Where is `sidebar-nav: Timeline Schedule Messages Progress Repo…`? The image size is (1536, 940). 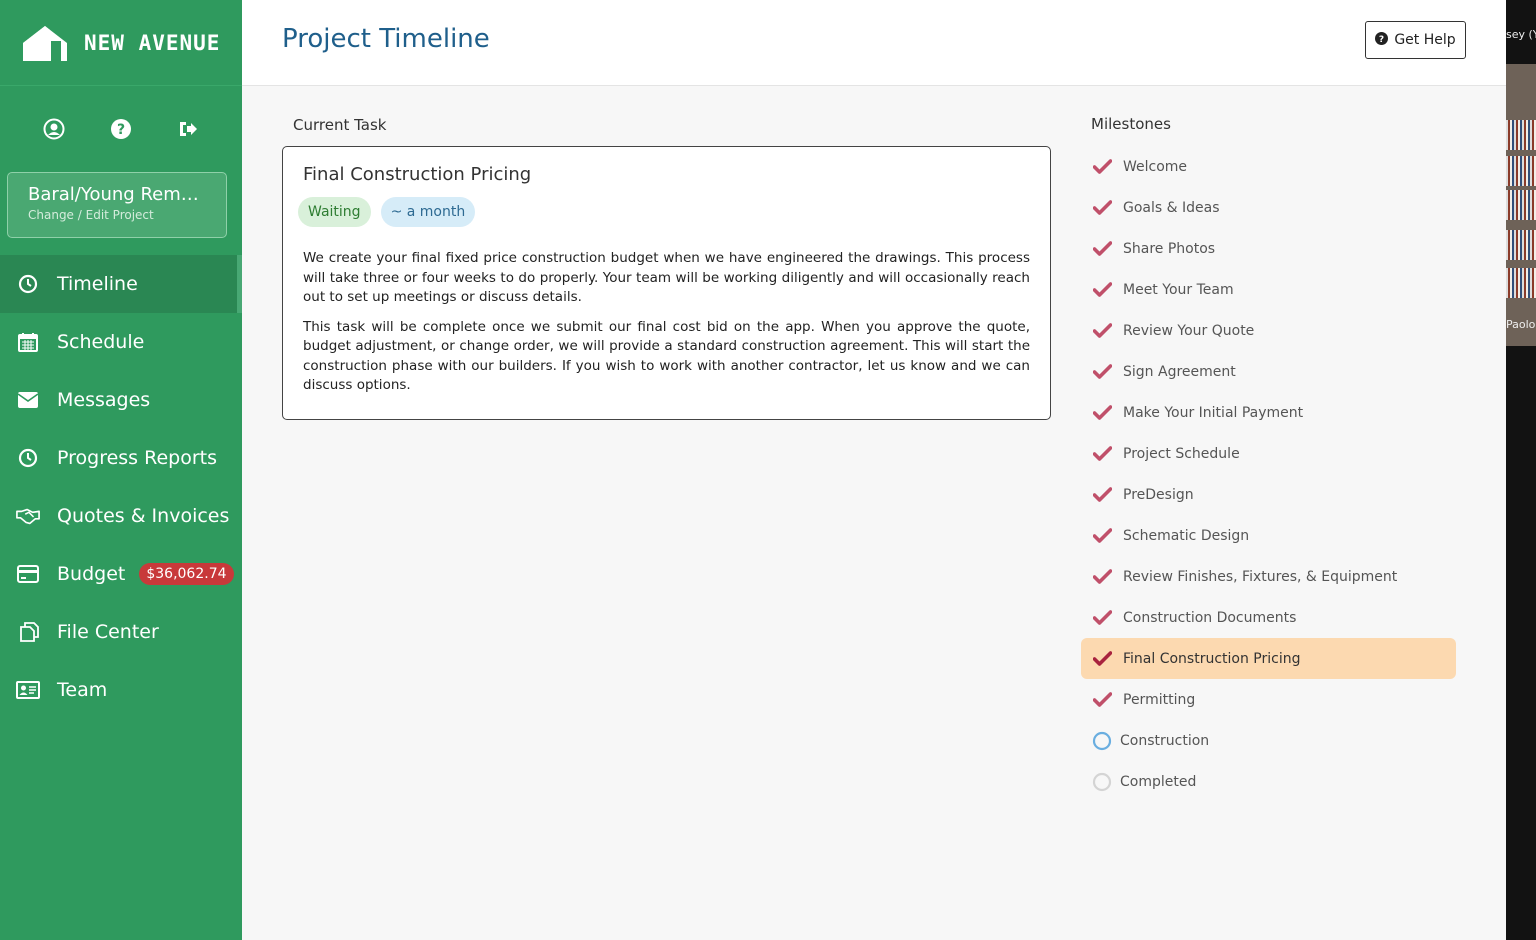 sidebar-nav: Timeline Schedule Messages Progress Repo… is located at coordinates (121, 487).